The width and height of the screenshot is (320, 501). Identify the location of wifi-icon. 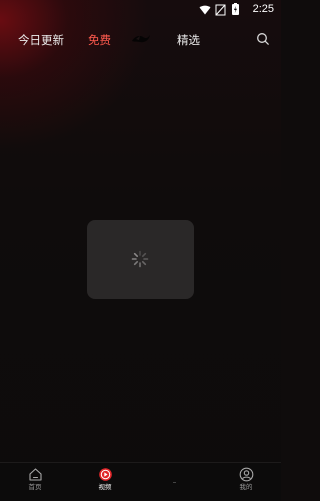
(205, 10).